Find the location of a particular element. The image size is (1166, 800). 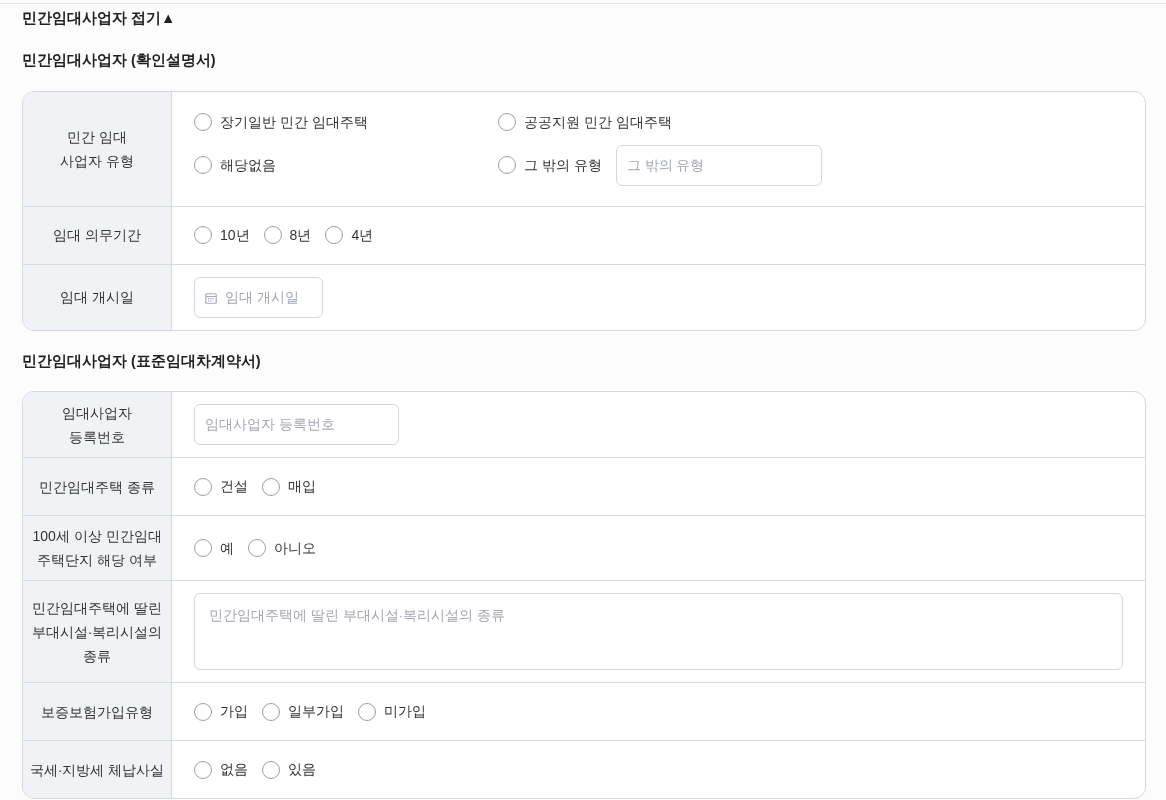

radio-label: 없음 is located at coordinates (234, 770).